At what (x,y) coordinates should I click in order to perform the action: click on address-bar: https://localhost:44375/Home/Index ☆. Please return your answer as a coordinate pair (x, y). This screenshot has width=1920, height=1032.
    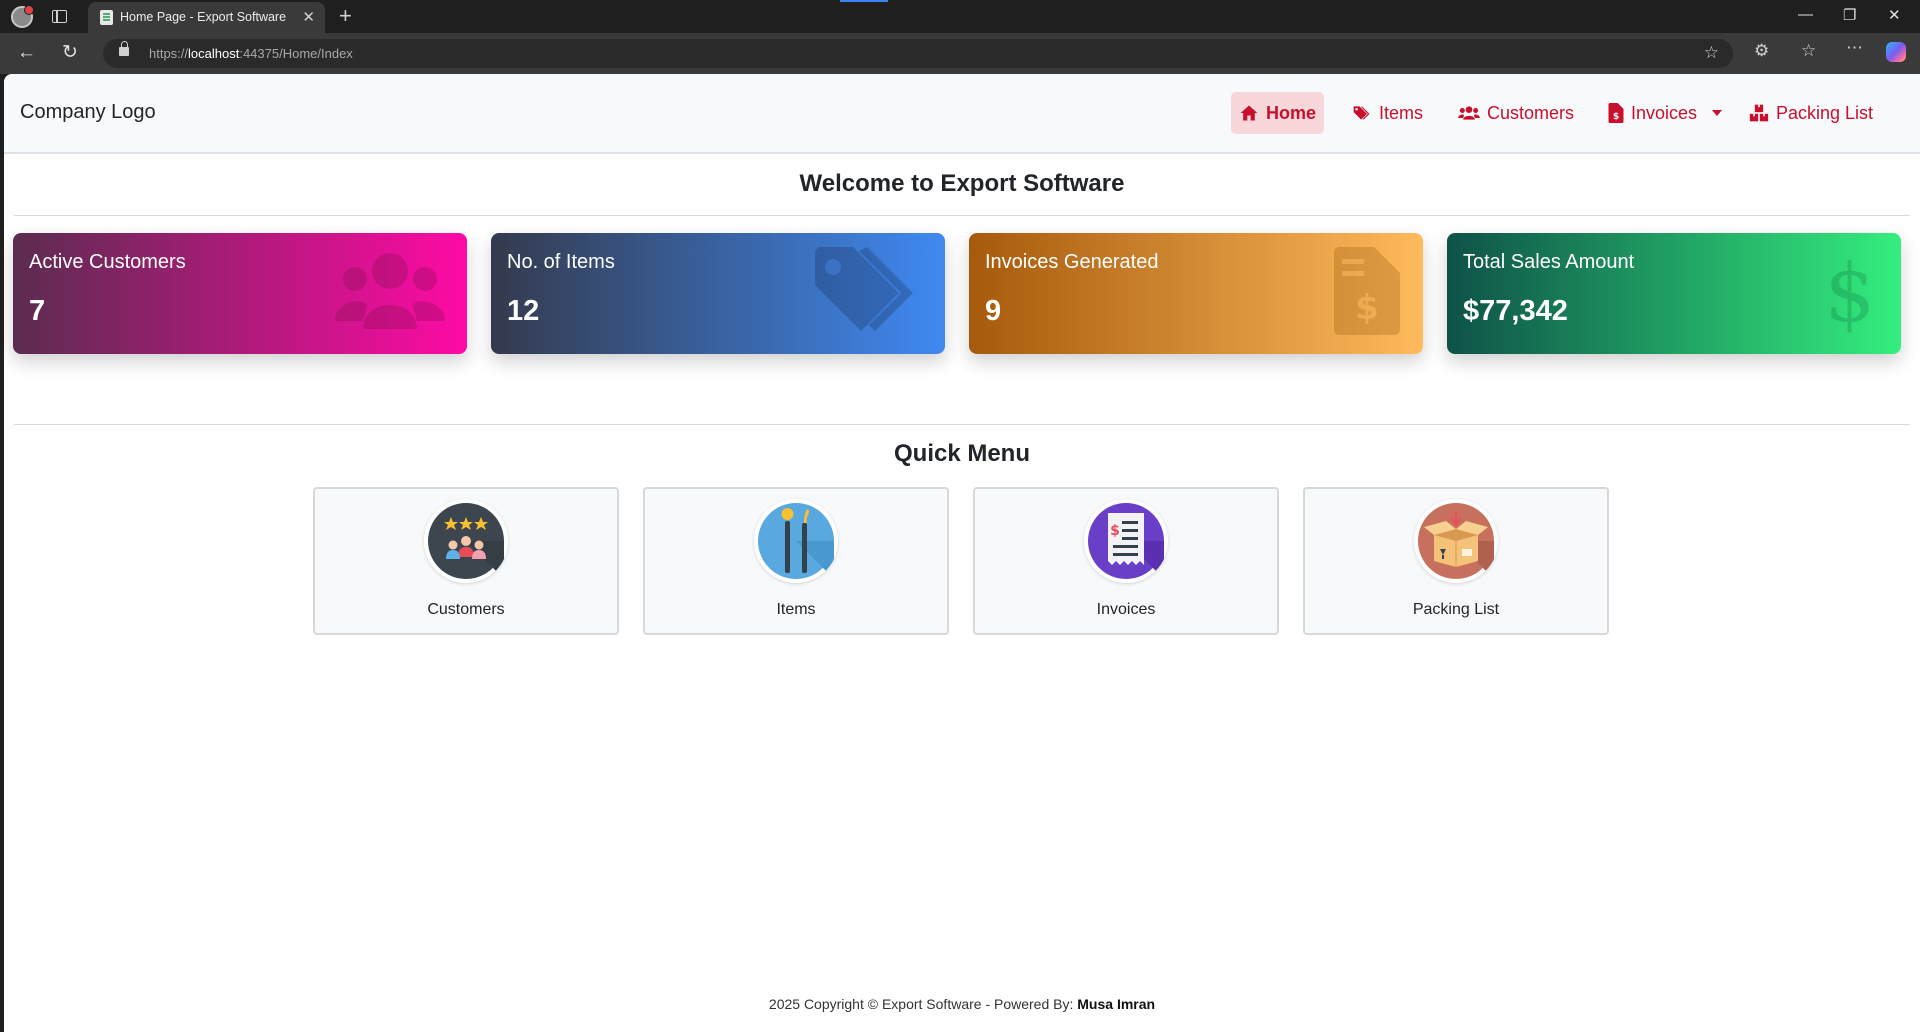
    Looking at the image, I should click on (918, 53).